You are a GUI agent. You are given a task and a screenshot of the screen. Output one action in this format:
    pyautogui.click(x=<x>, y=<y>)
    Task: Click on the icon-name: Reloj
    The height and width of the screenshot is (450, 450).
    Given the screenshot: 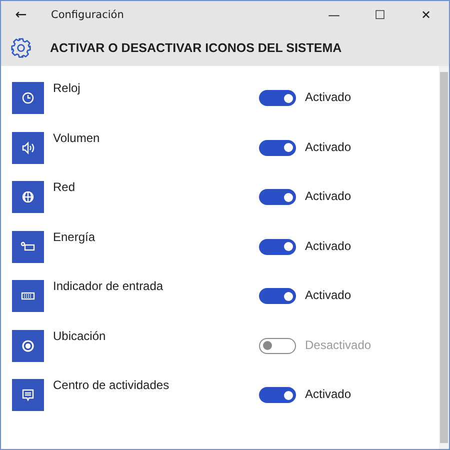 What is the action you would take?
    pyautogui.click(x=67, y=88)
    